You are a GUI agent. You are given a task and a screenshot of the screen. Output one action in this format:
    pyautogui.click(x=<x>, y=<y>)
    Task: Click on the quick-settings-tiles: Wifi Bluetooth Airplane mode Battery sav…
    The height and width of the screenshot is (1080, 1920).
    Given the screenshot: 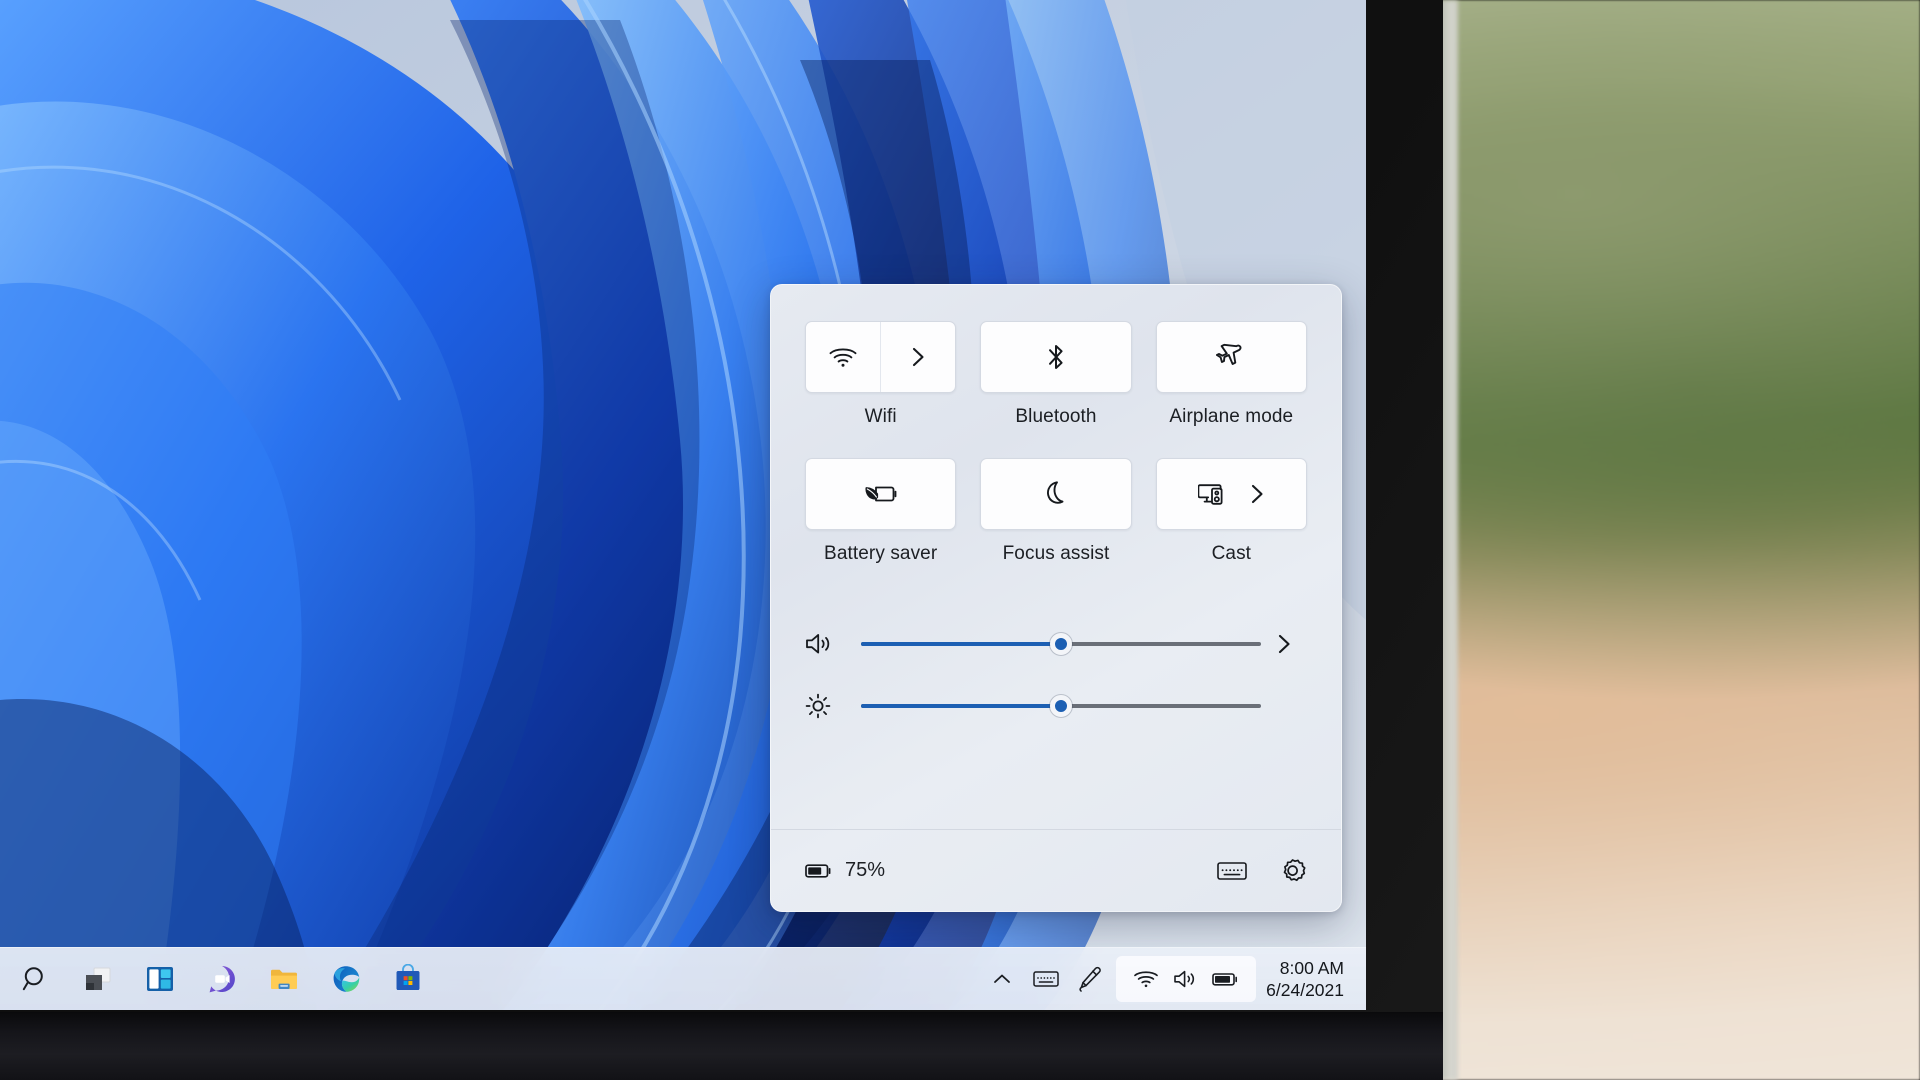 What is the action you would take?
    pyautogui.click(x=1056, y=557)
    